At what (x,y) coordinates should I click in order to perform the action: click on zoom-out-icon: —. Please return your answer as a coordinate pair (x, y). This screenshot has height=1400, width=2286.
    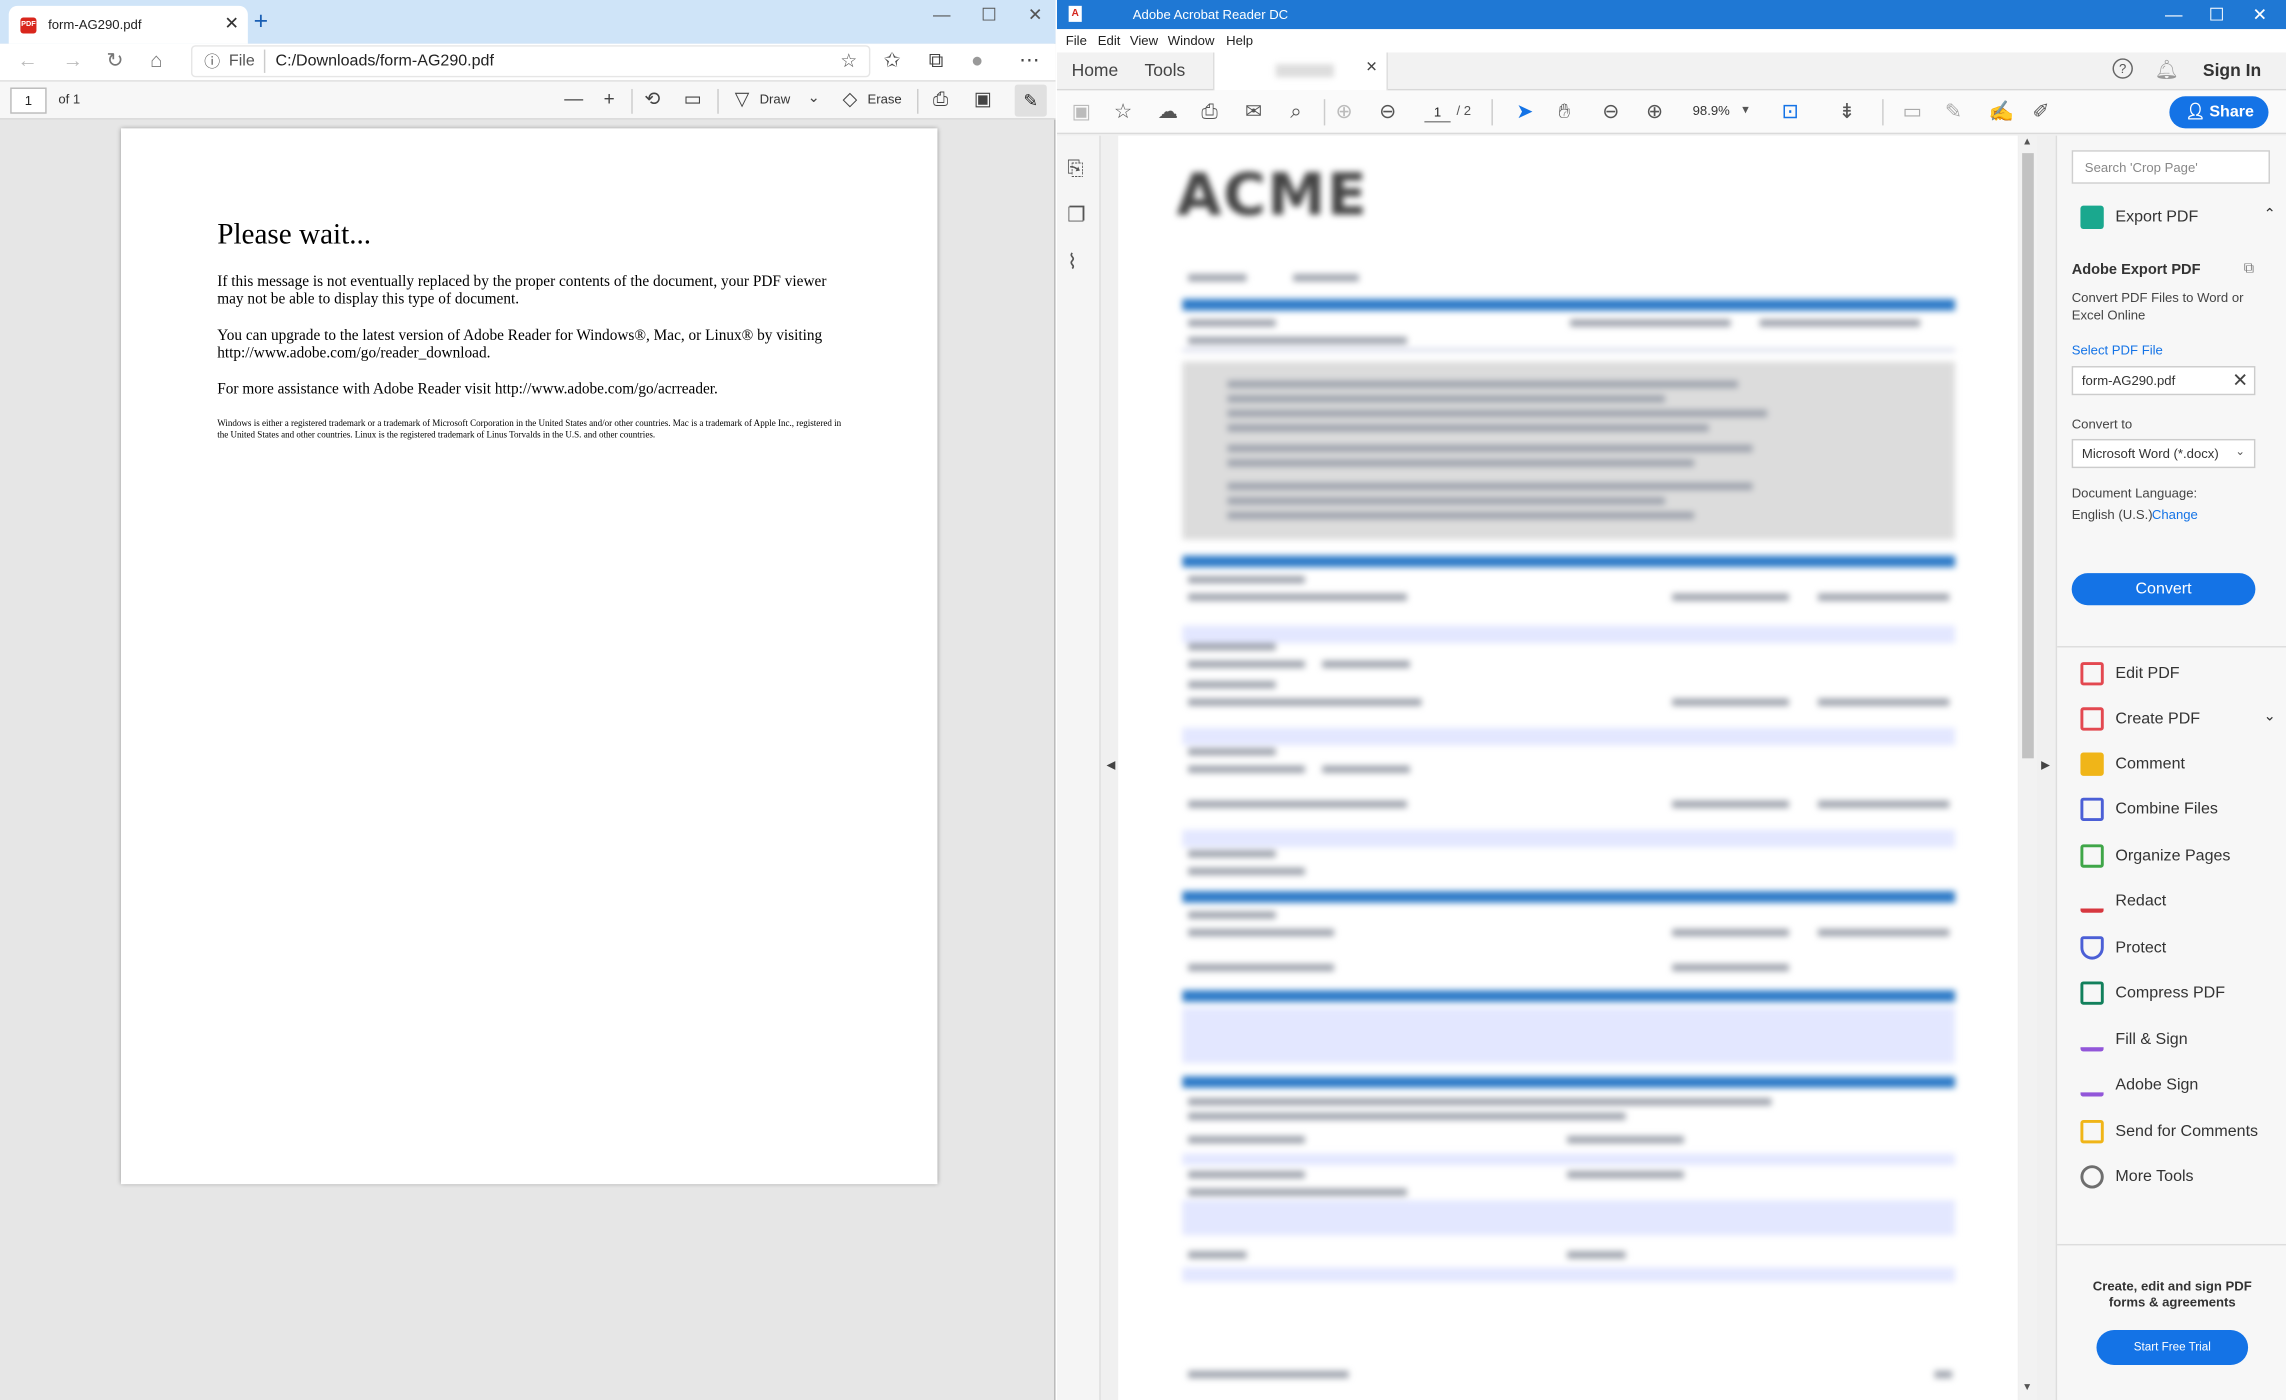
    Looking at the image, I should click on (573, 98).